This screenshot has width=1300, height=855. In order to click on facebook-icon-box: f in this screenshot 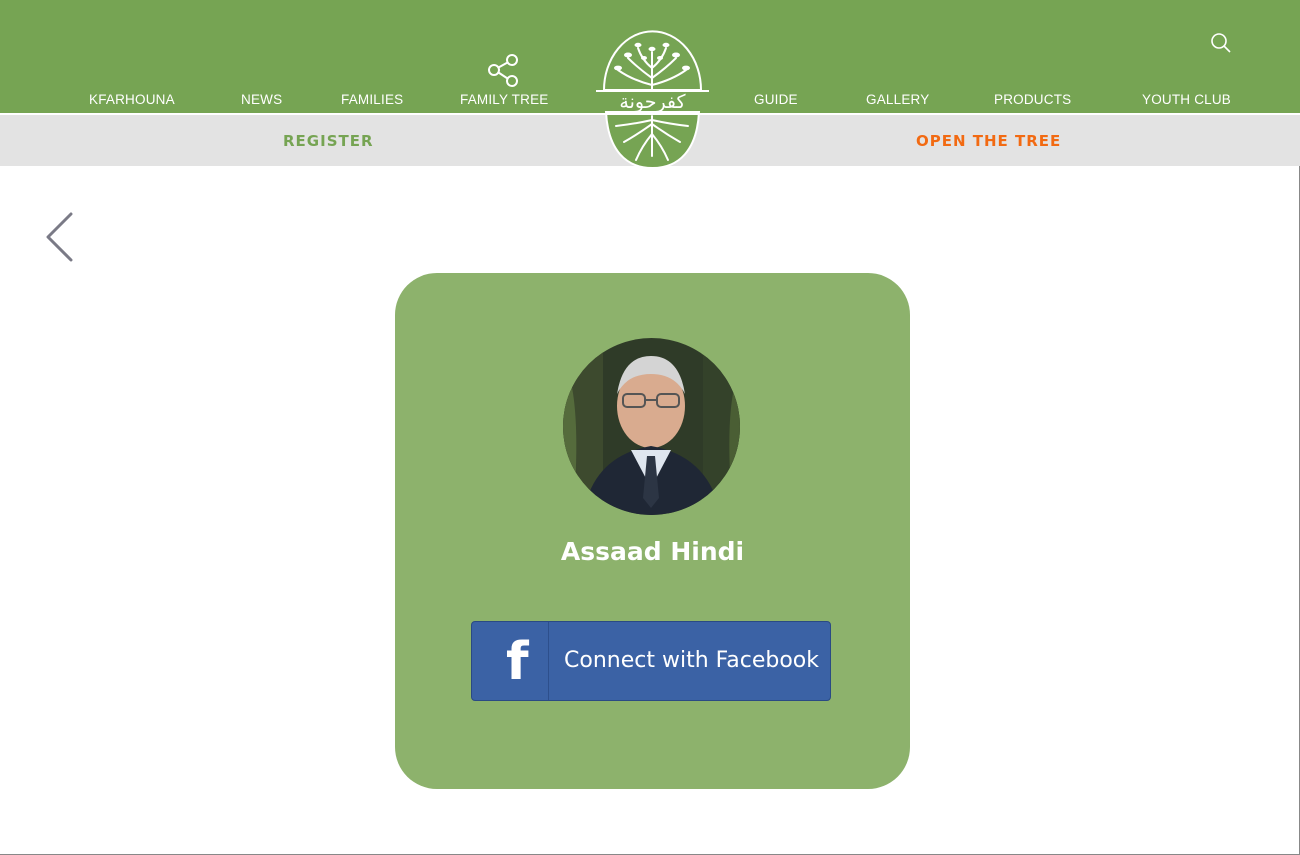, I will do `click(510, 661)`.